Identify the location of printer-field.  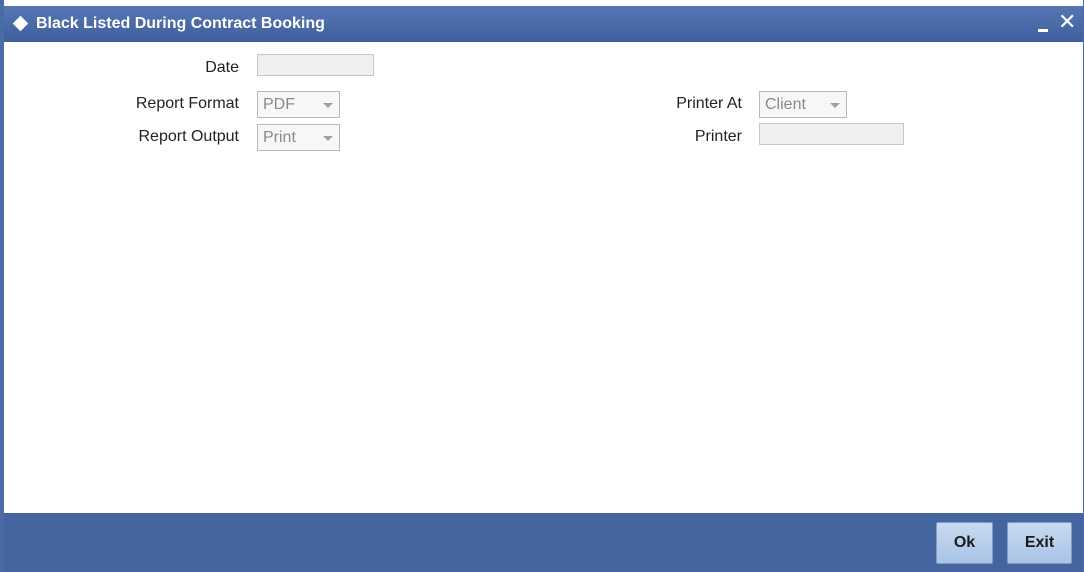
(831, 134).